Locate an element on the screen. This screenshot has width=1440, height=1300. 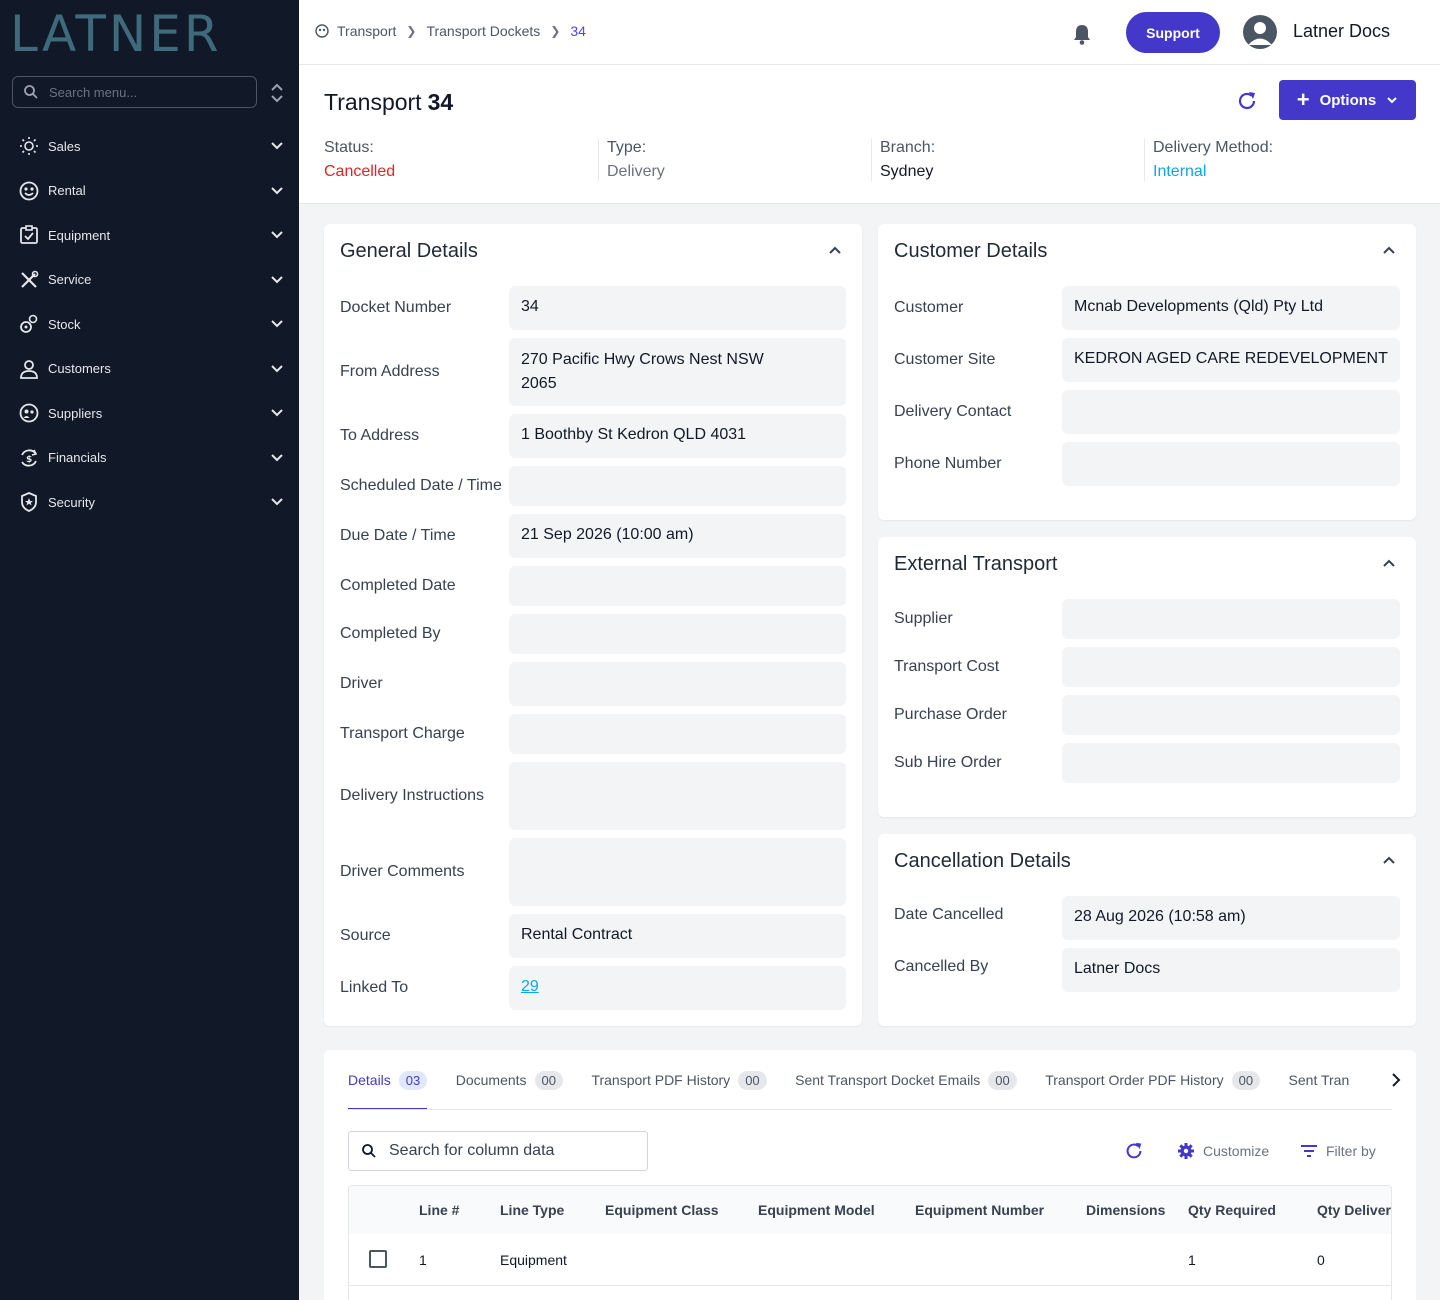
scheduled-date-value is located at coordinates (677, 486).